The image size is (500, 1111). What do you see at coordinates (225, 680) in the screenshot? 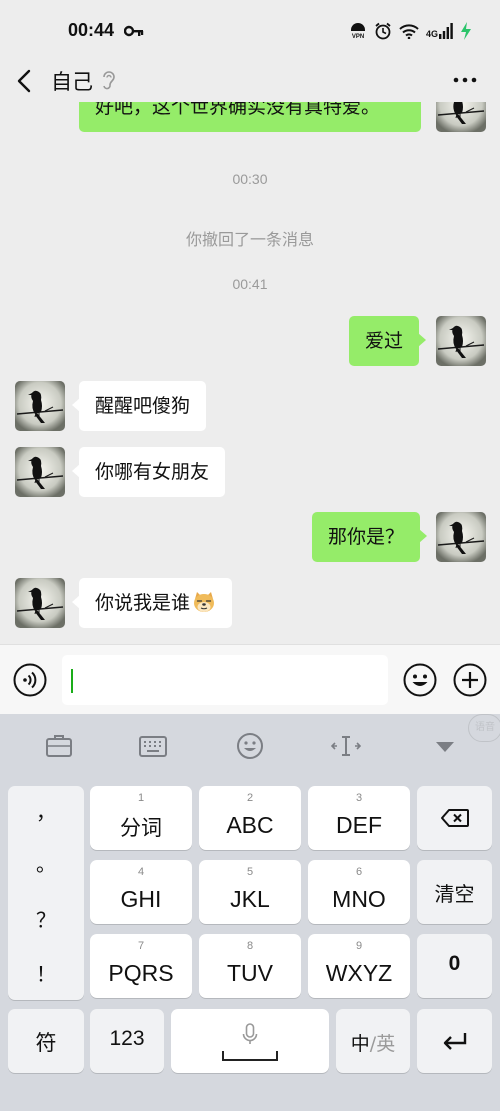
I see `message-input` at bounding box center [225, 680].